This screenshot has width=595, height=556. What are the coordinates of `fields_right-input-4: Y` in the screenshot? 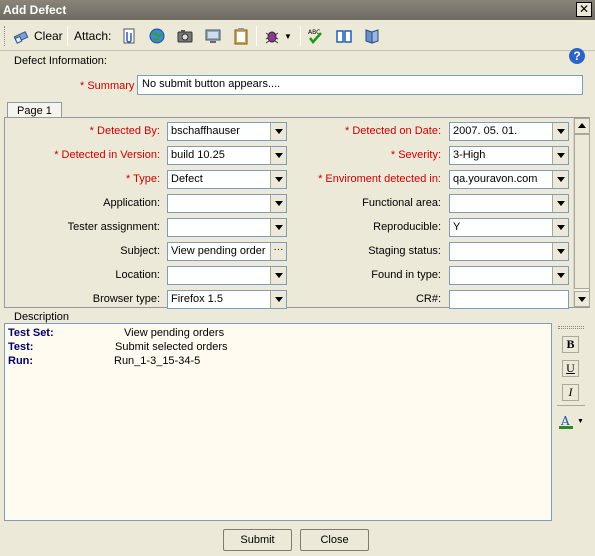 It's located at (509, 227).